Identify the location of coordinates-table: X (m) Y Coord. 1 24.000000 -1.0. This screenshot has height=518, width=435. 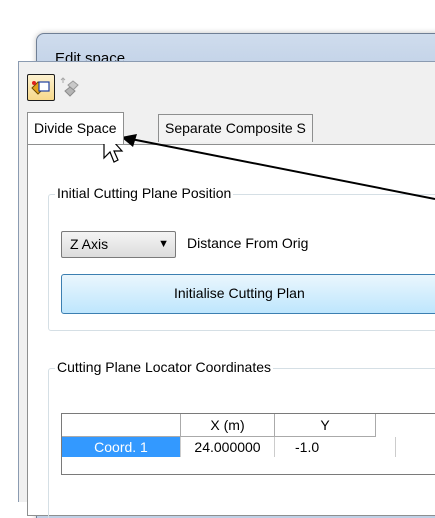
(248, 444).